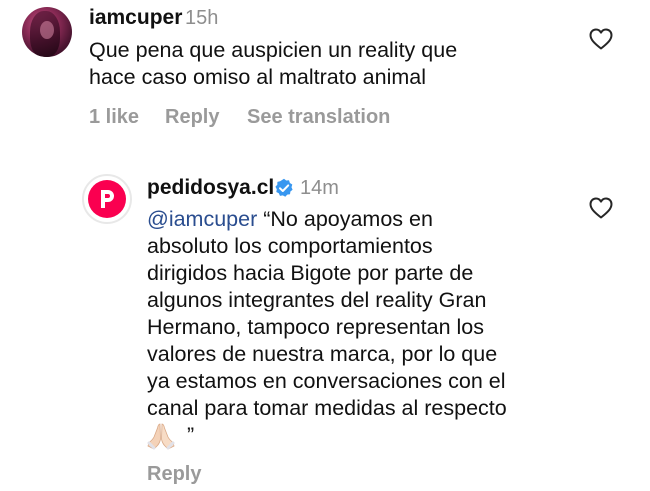 The image size is (650, 491). Describe the element at coordinates (310, 273) in the screenshot. I see `comment-line: dirigidos hacia Bigote por parte de` at that location.